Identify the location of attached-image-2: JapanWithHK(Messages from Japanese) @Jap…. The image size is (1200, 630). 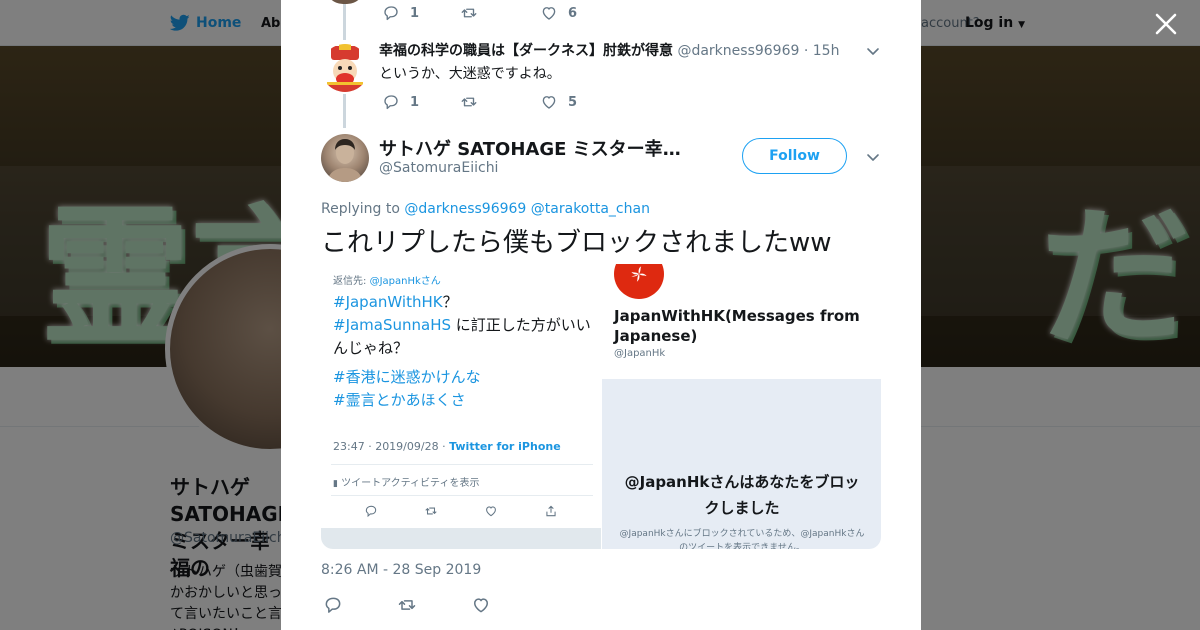
(741, 406).